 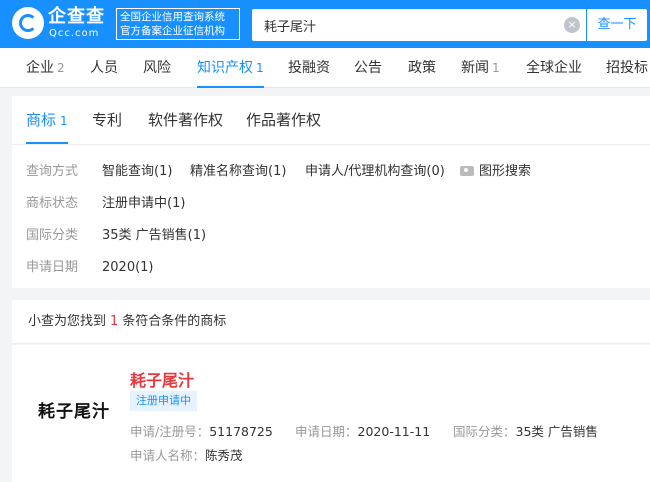 I want to click on nav-tab-label: 投融资, so click(x=309, y=68).